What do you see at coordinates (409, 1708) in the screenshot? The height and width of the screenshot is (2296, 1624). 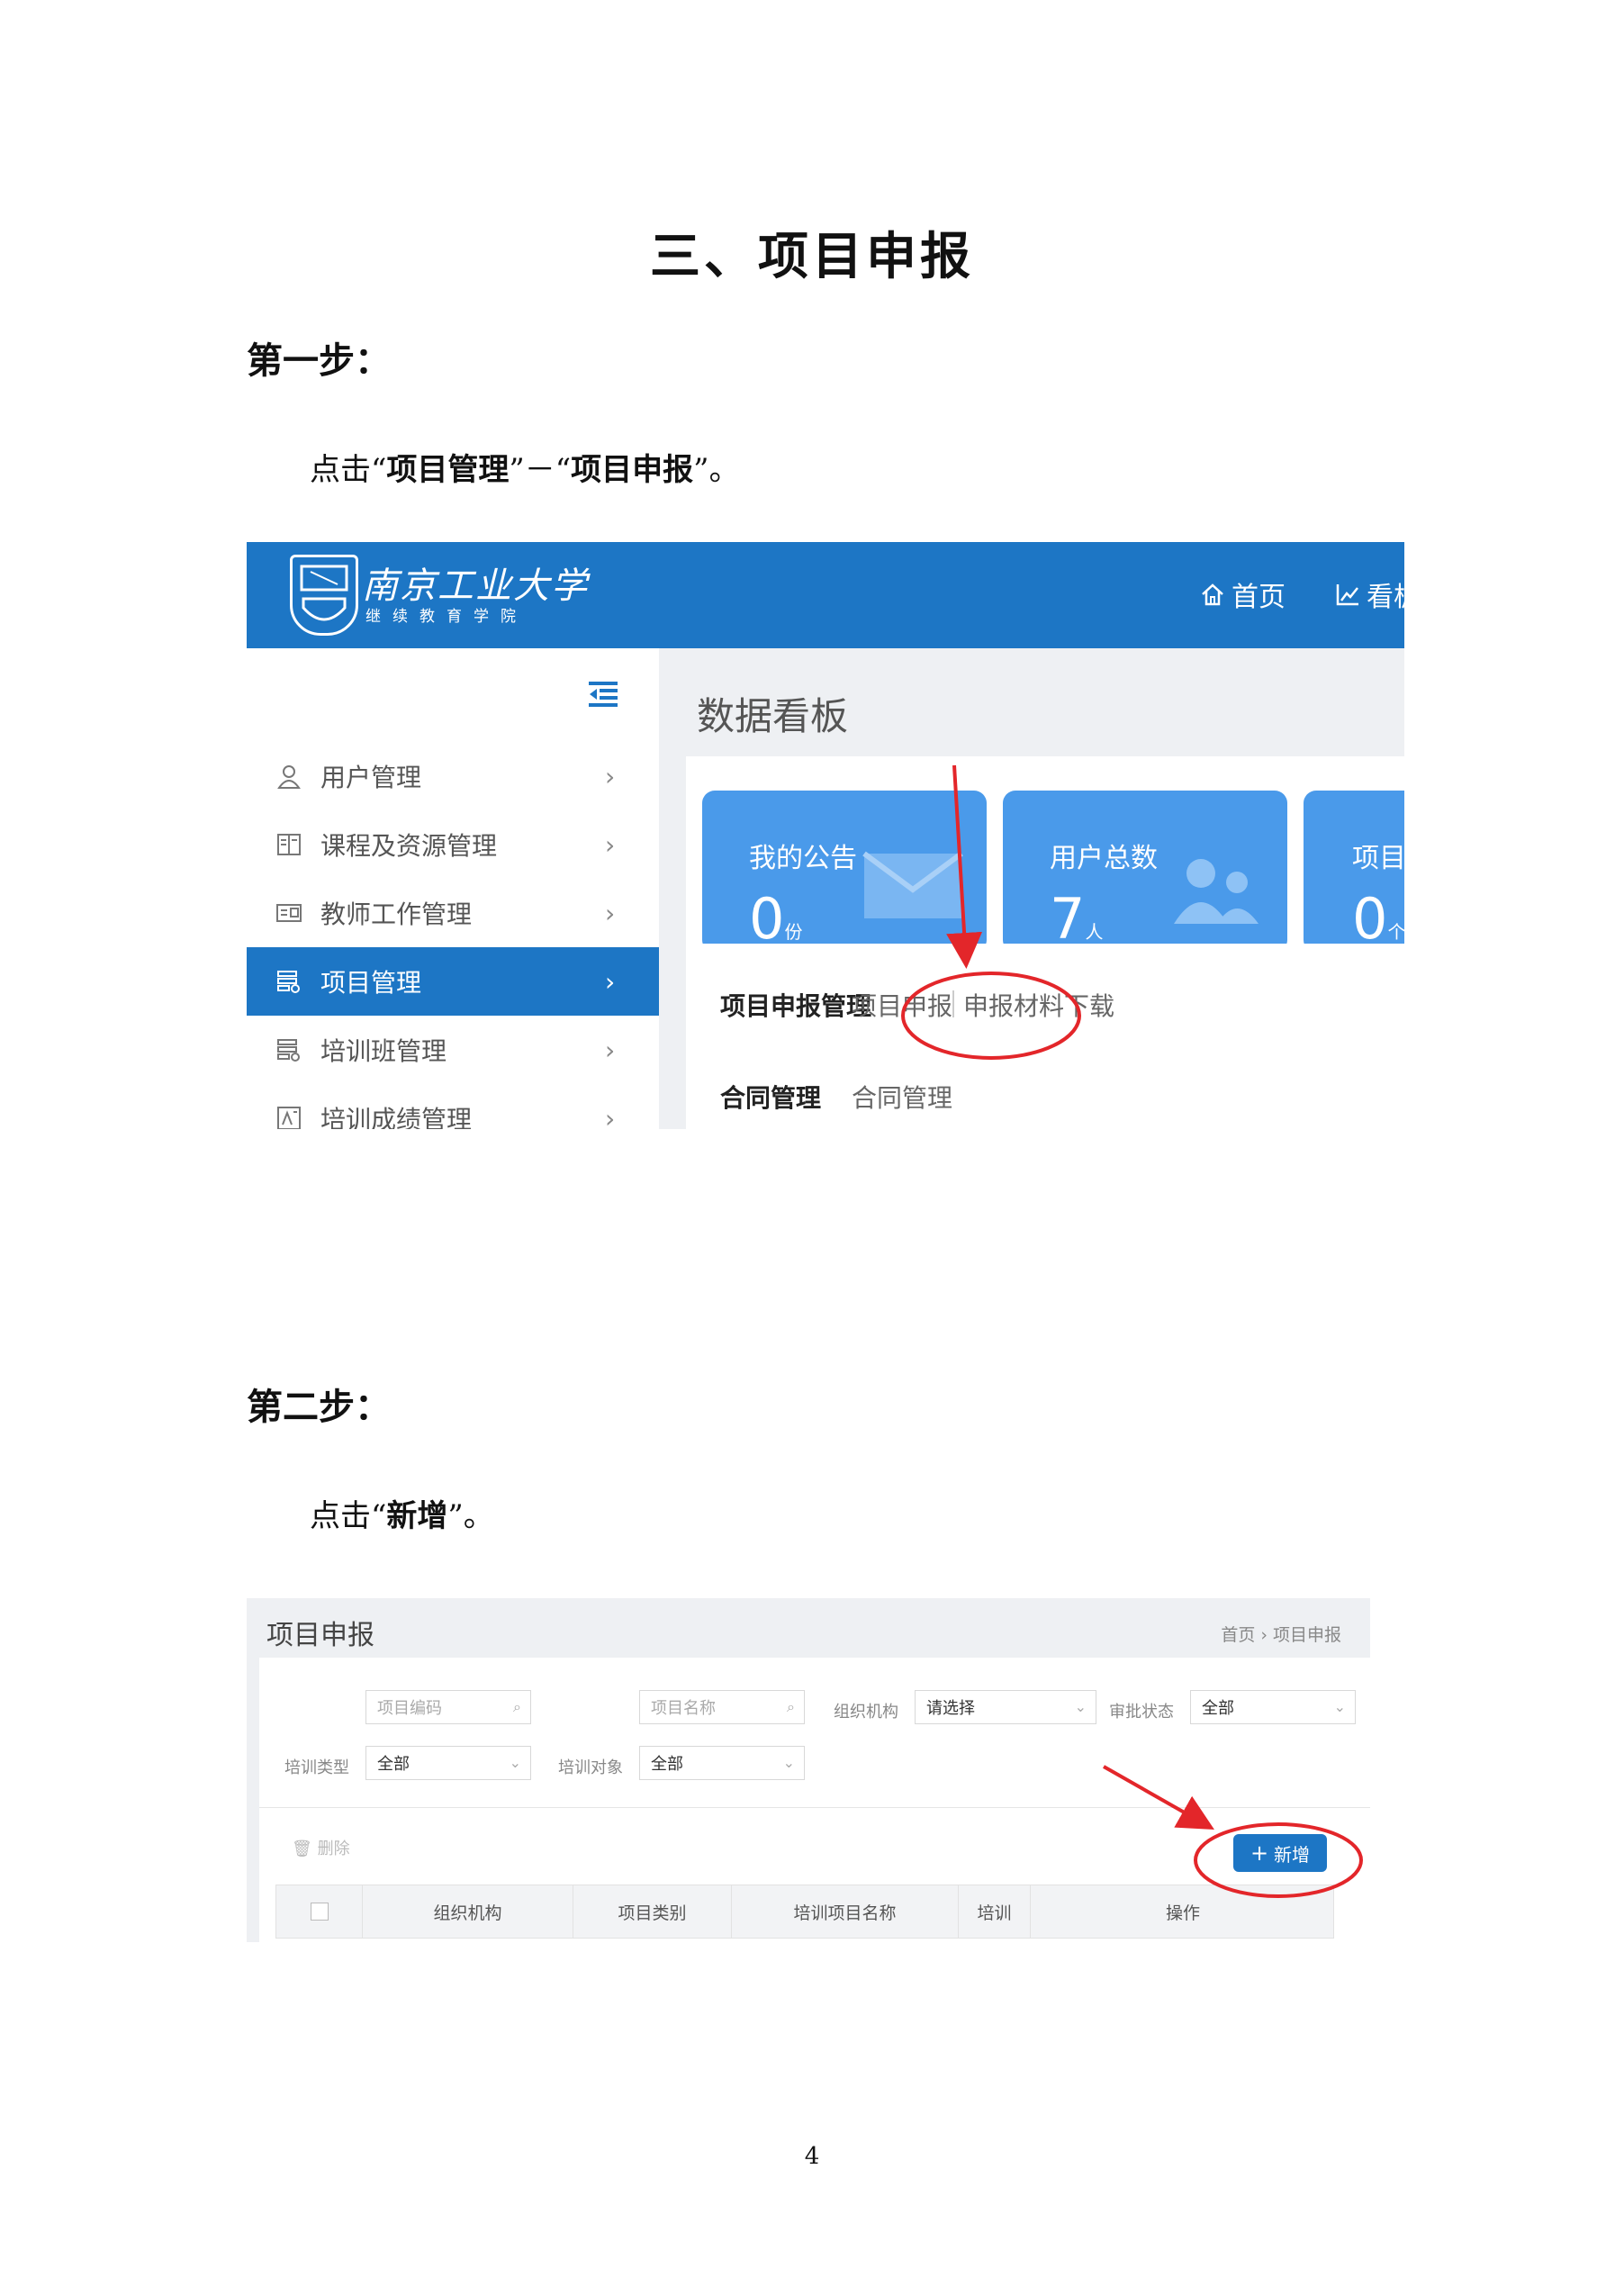 I see `input-placeholder: 项目编码` at bounding box center [409, 1708].